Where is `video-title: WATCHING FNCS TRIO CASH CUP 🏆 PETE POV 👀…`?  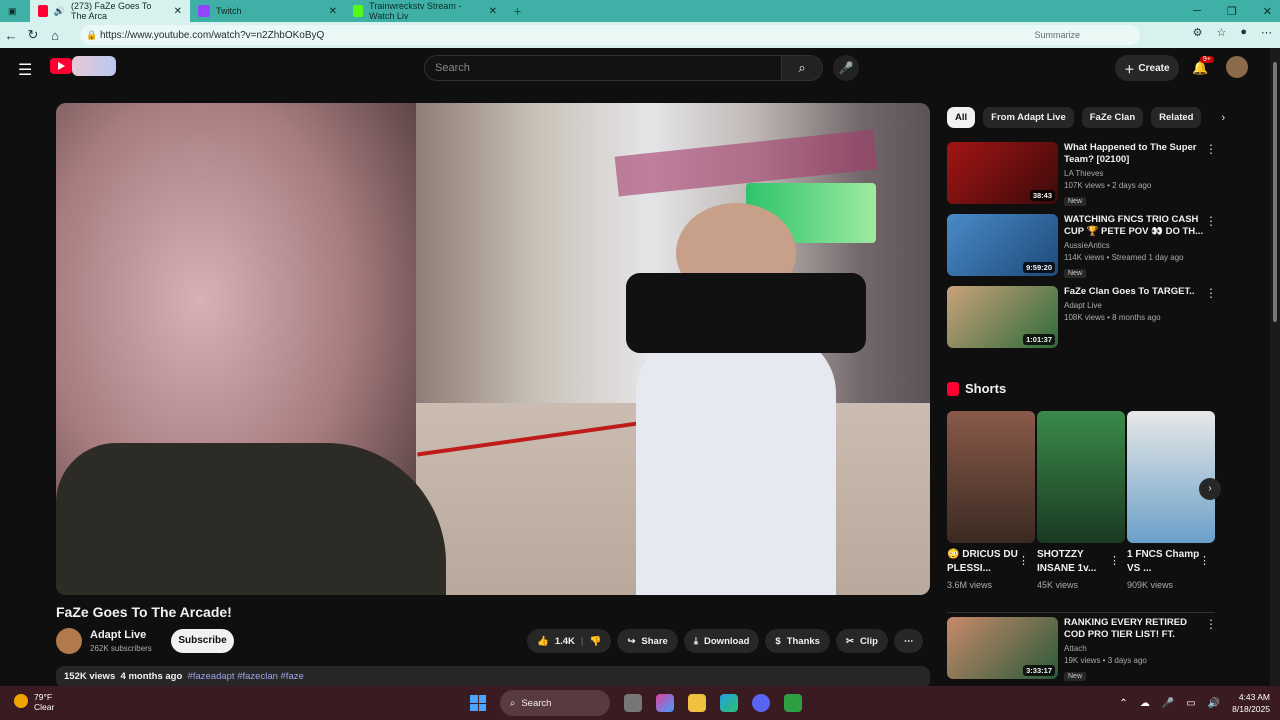 video-title: WATCHING FNCS TRIO CASH CUP 🏆 PETE POV 👀… is located at coordinates (1134, 226).